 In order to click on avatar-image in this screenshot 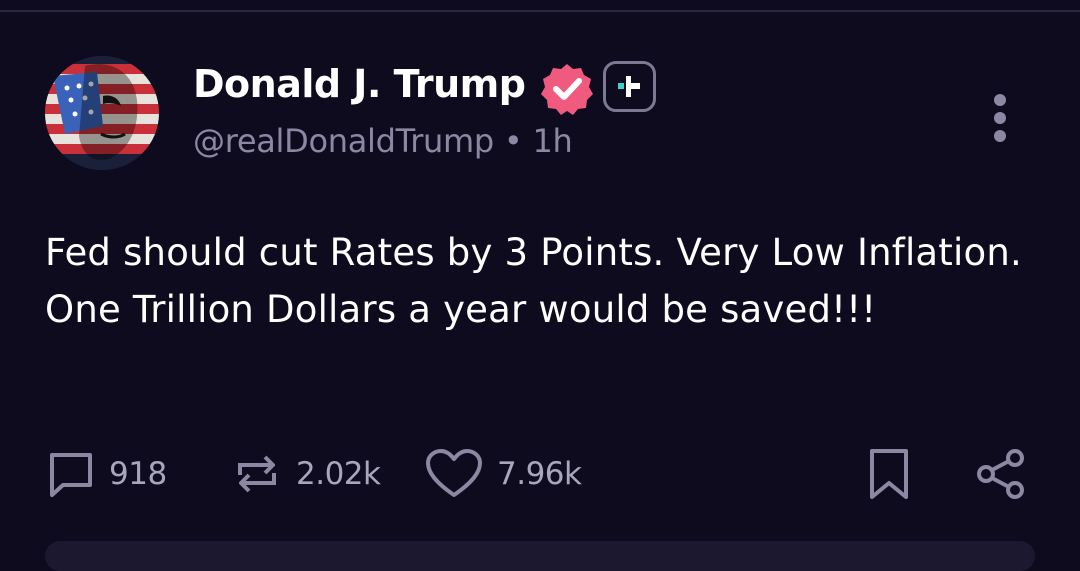, I will do `click(102, 113)`.